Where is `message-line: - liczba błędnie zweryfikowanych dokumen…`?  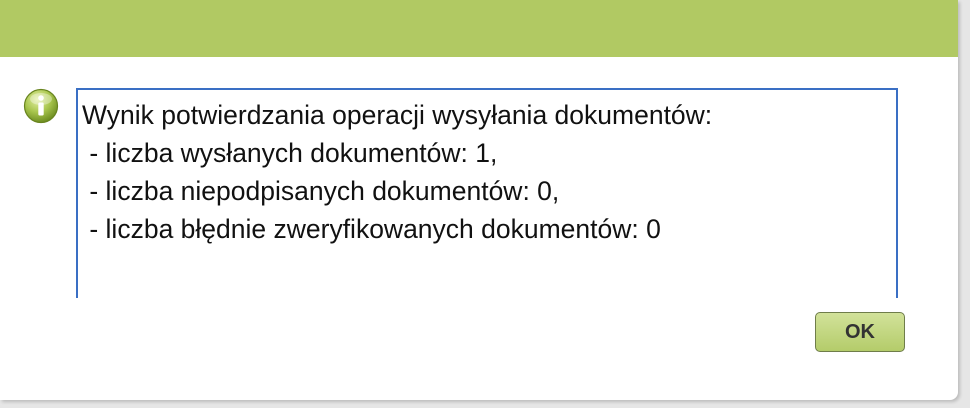
message-line: - liczba błędnie zweryfikowanych dokumen… is located at coordinates (371, 229).